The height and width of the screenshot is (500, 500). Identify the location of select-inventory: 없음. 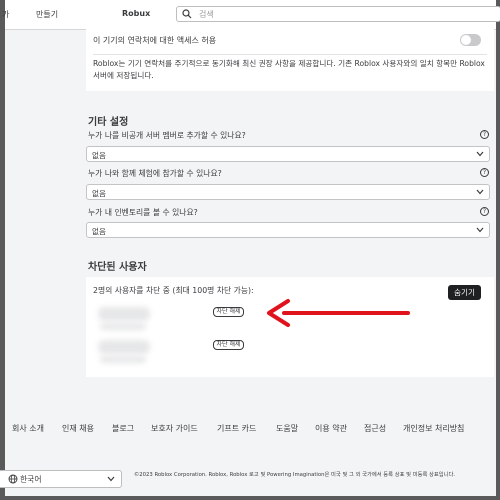
(288, 230).